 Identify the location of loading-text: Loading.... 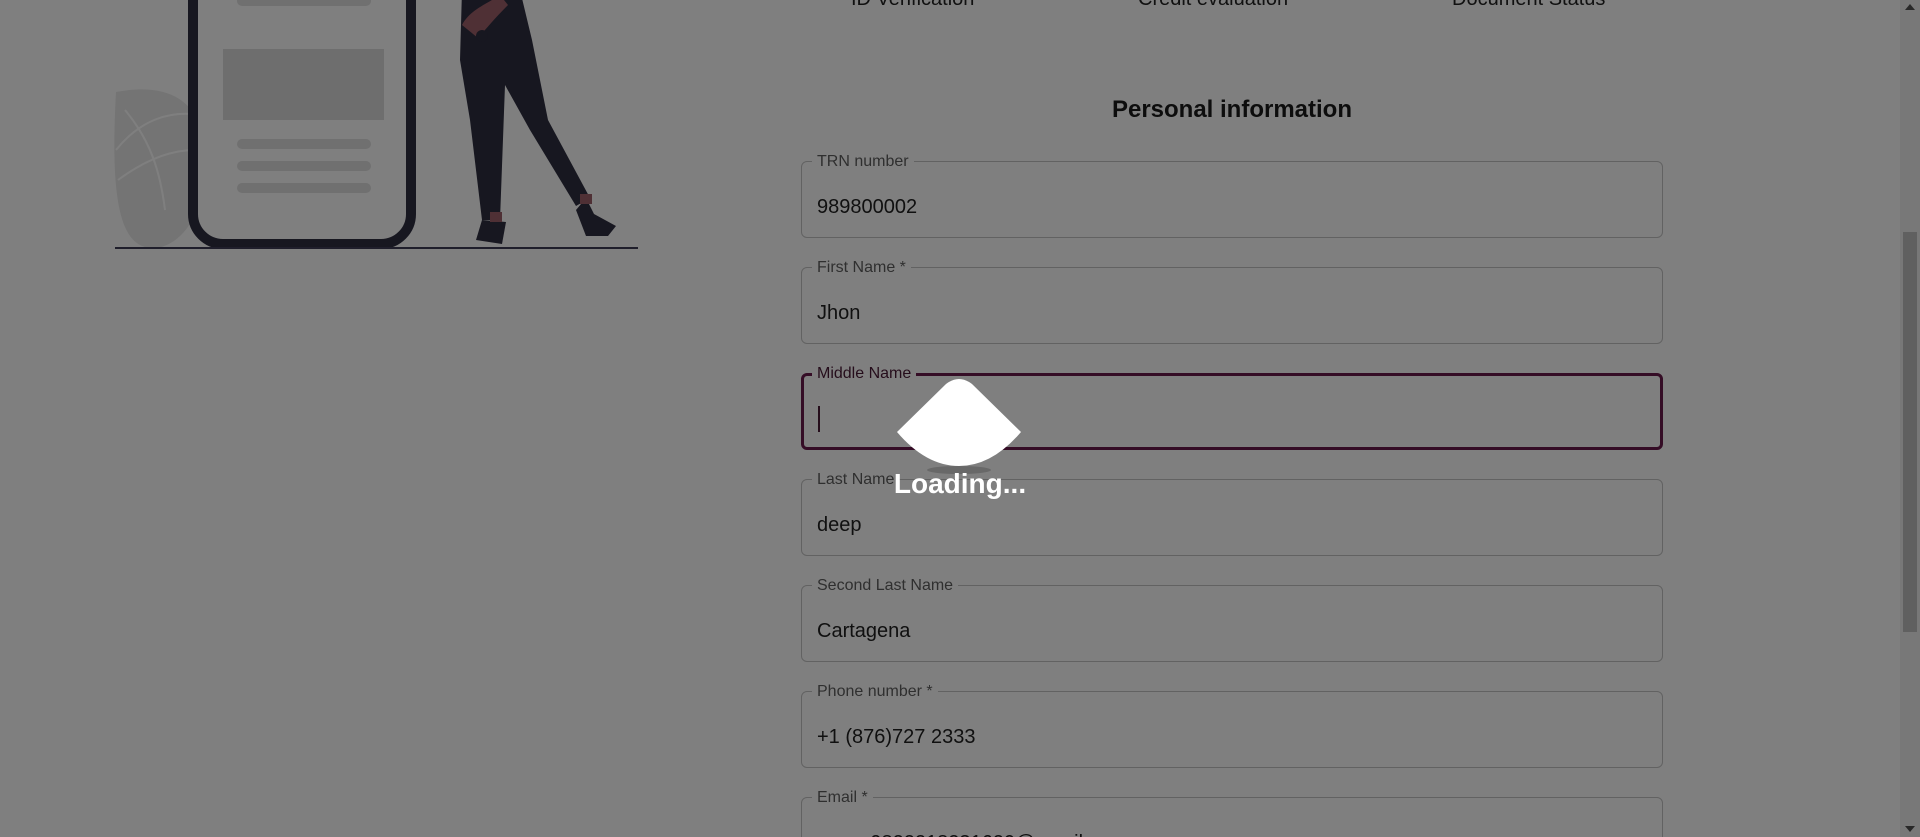
(960, 483).